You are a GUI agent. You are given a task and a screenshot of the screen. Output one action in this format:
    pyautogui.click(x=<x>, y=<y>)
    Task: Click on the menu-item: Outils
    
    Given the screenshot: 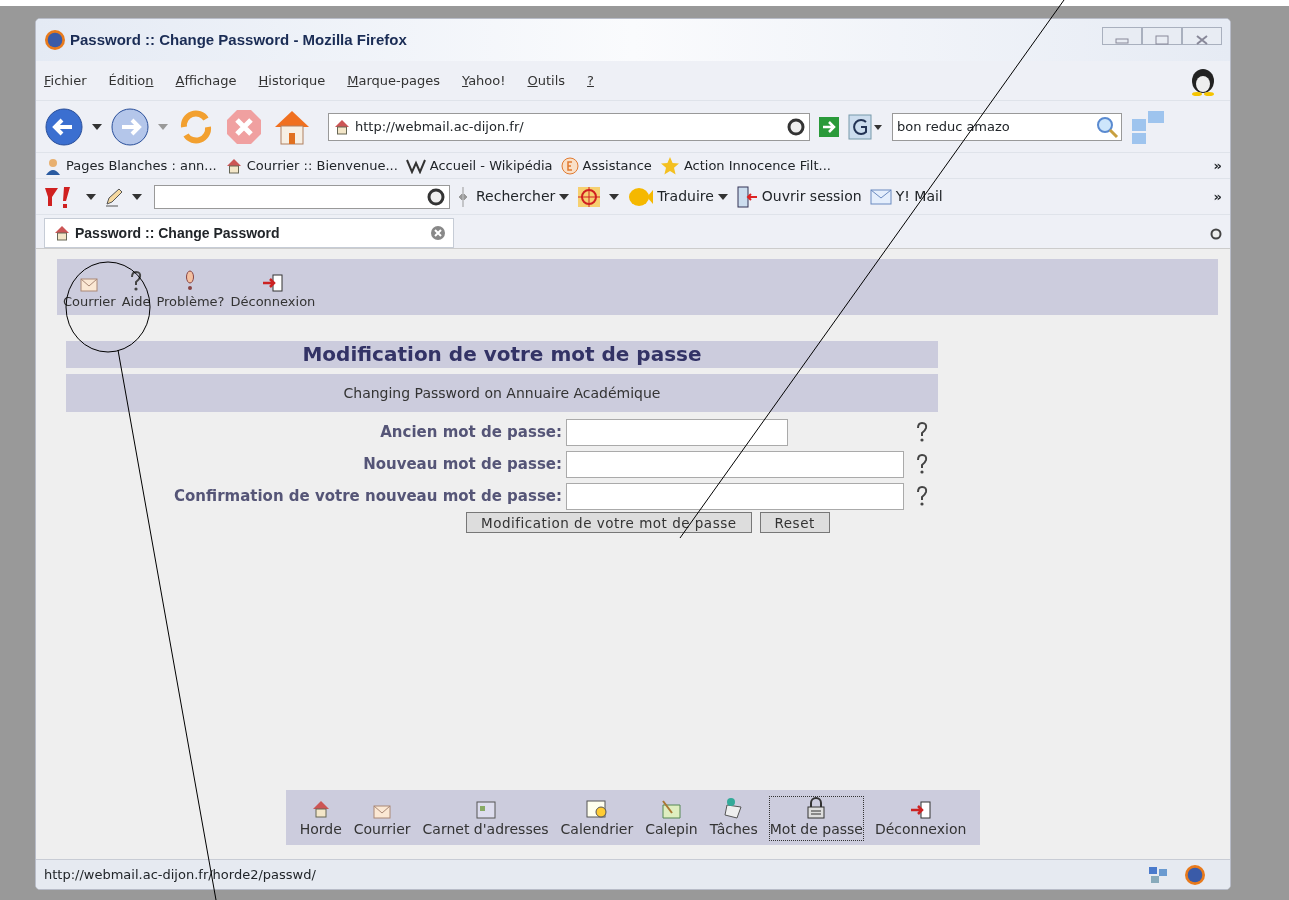 What is the action you would take?
    pyautogui.click(x=546, y=80)
    